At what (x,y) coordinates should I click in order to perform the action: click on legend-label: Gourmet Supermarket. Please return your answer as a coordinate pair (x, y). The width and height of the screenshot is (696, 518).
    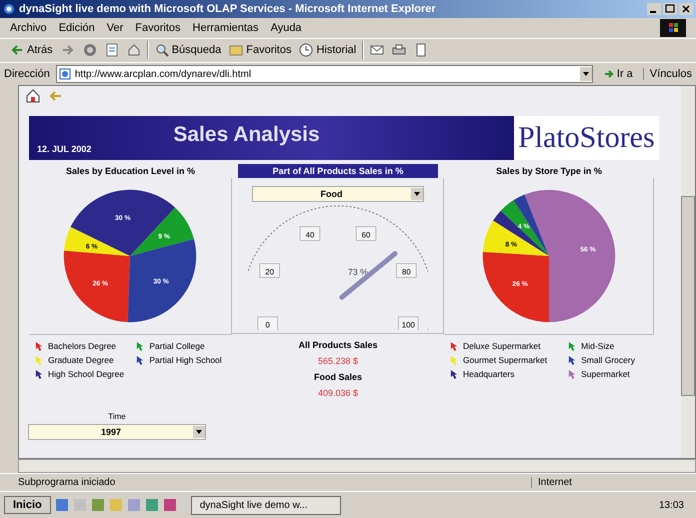
    Looking at the image, I should click on (505, 360).